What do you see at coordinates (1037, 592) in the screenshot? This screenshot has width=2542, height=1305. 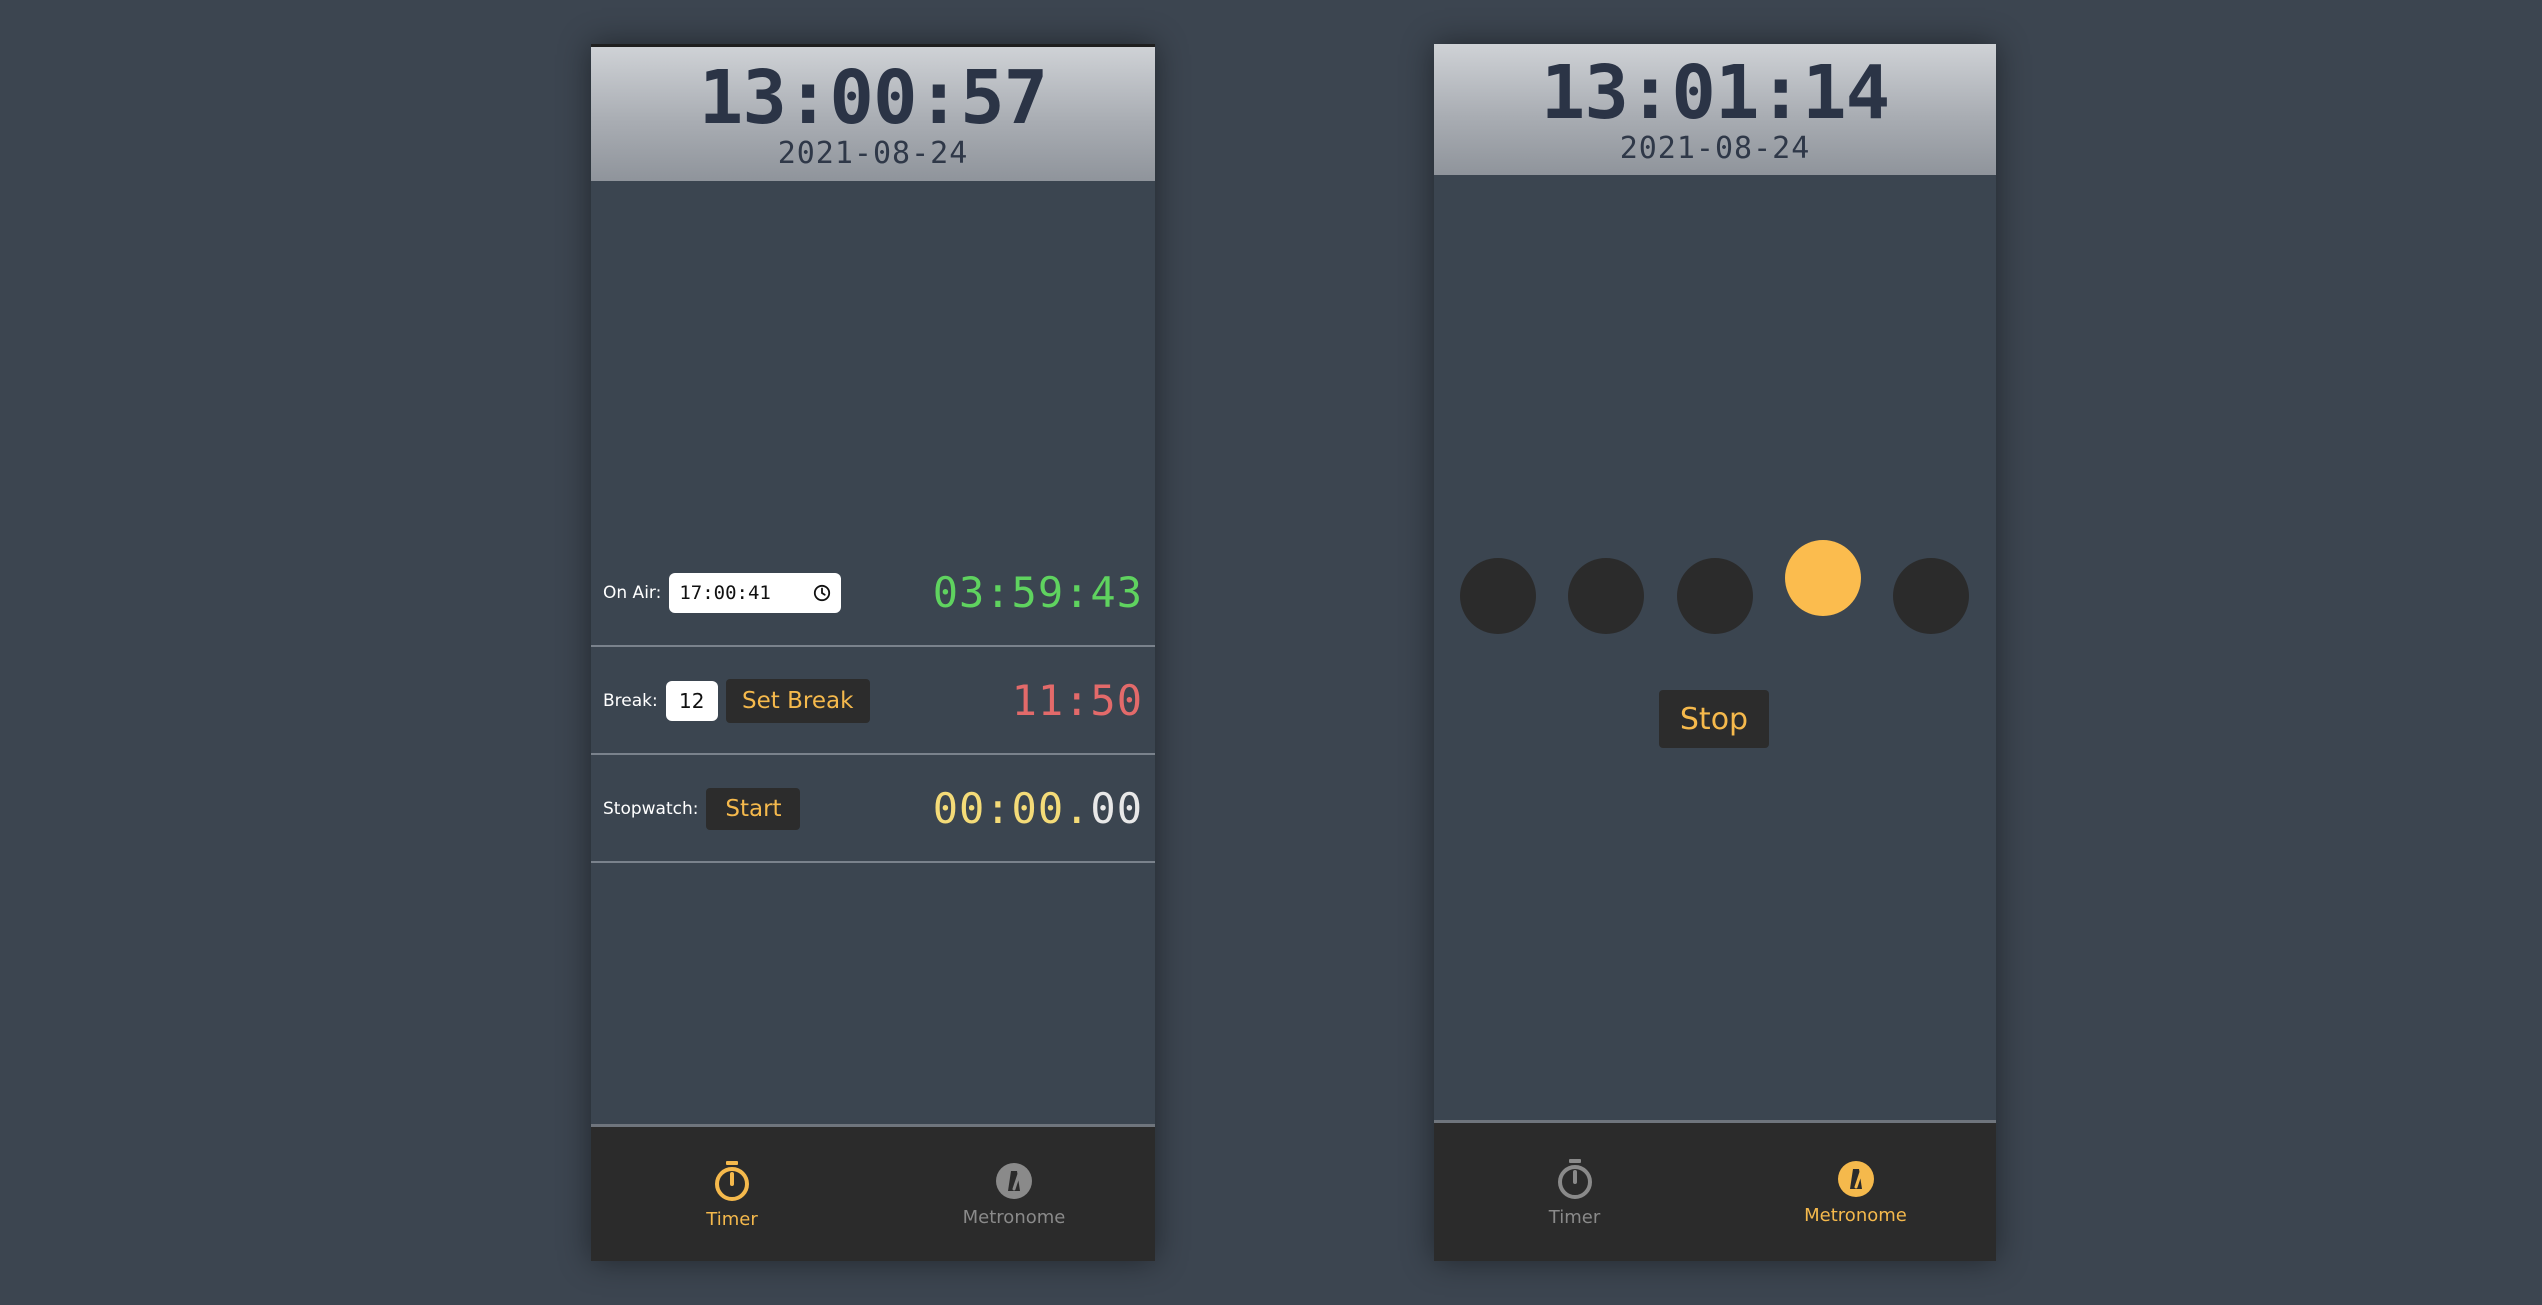 I see `on-air-countdown: 03:59:43` at bounding box center [1037, 592].